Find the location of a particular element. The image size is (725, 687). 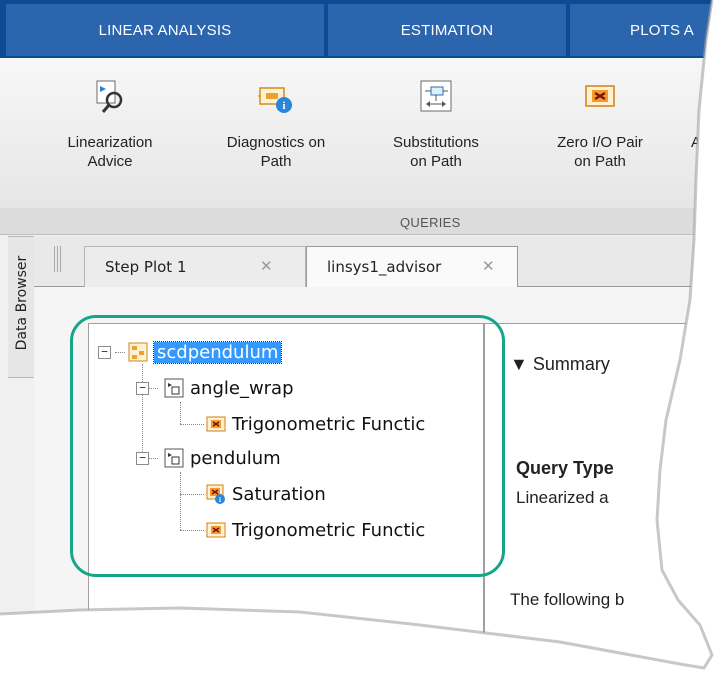

tab-linear-analysis: LINEAR ANALYSIS is located at coordinates (165, 30).